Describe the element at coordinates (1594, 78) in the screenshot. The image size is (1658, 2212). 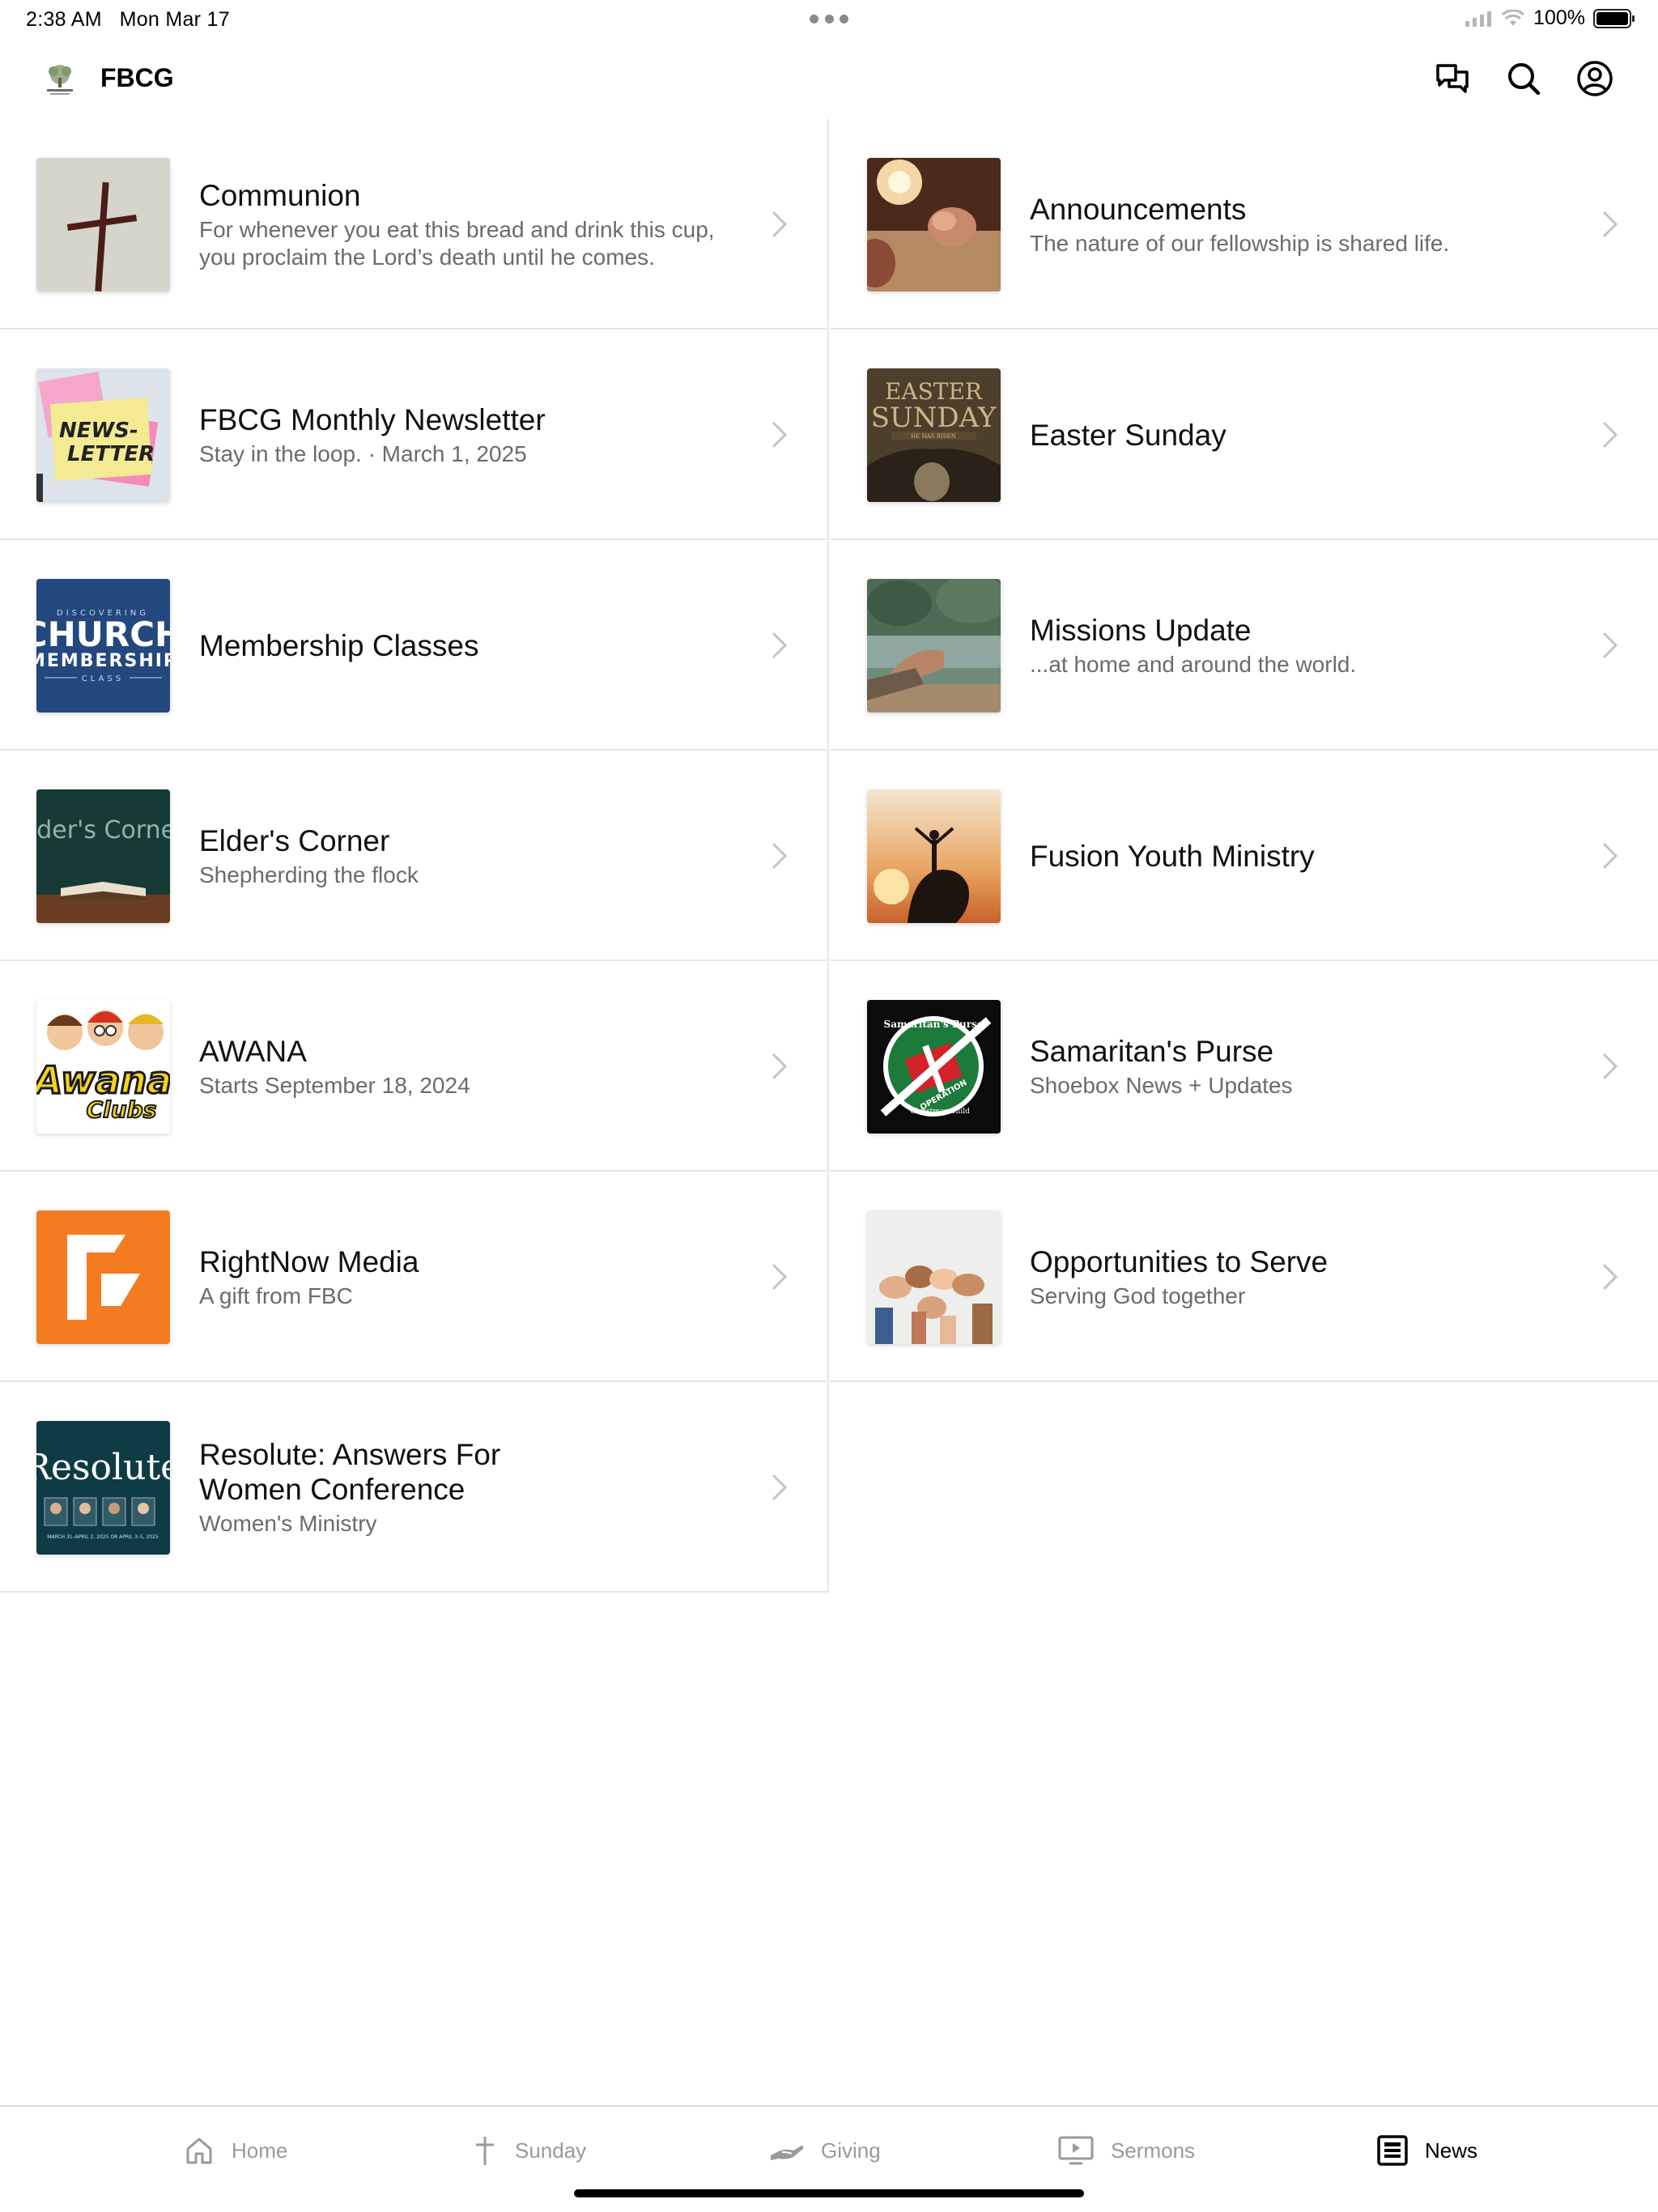
I see `account-icon` at that location.